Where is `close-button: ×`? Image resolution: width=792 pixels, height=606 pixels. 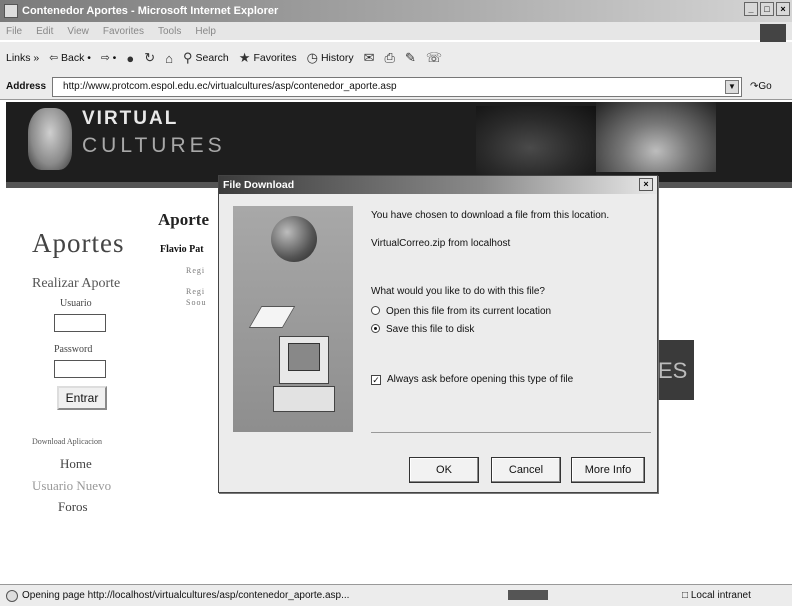
close-button: × is located at coordinates (783, 9).